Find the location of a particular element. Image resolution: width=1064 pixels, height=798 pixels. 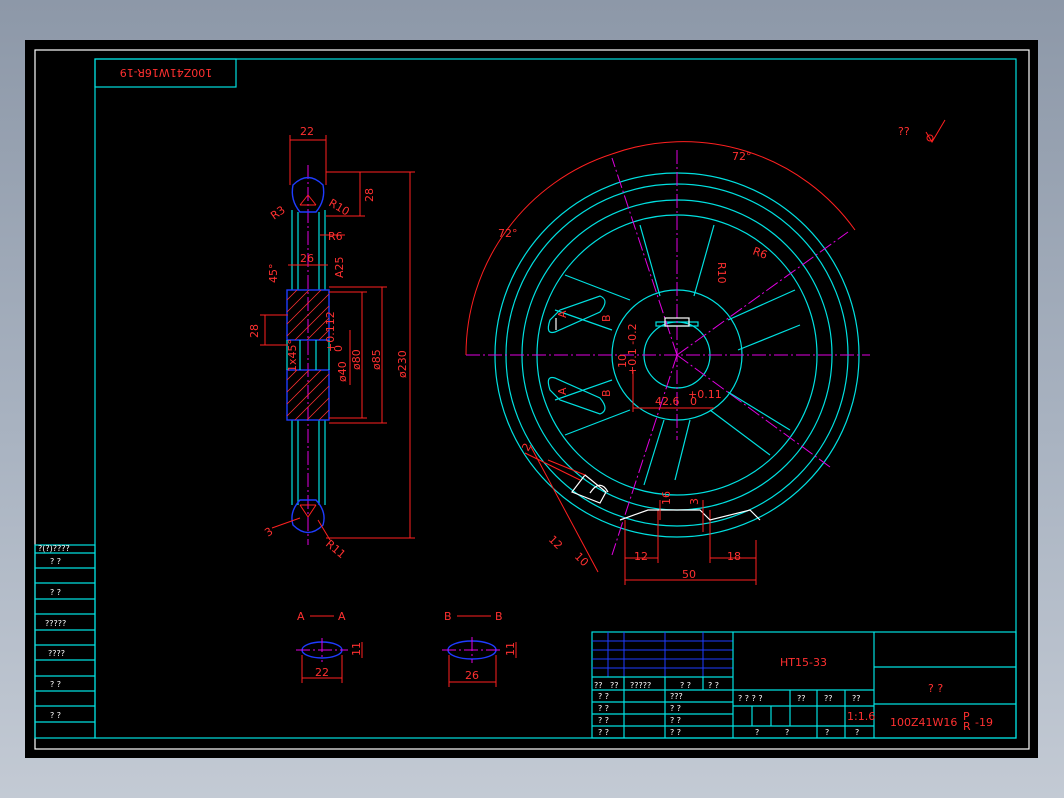

part-name: ? ? is located at coordinates (935, 688).